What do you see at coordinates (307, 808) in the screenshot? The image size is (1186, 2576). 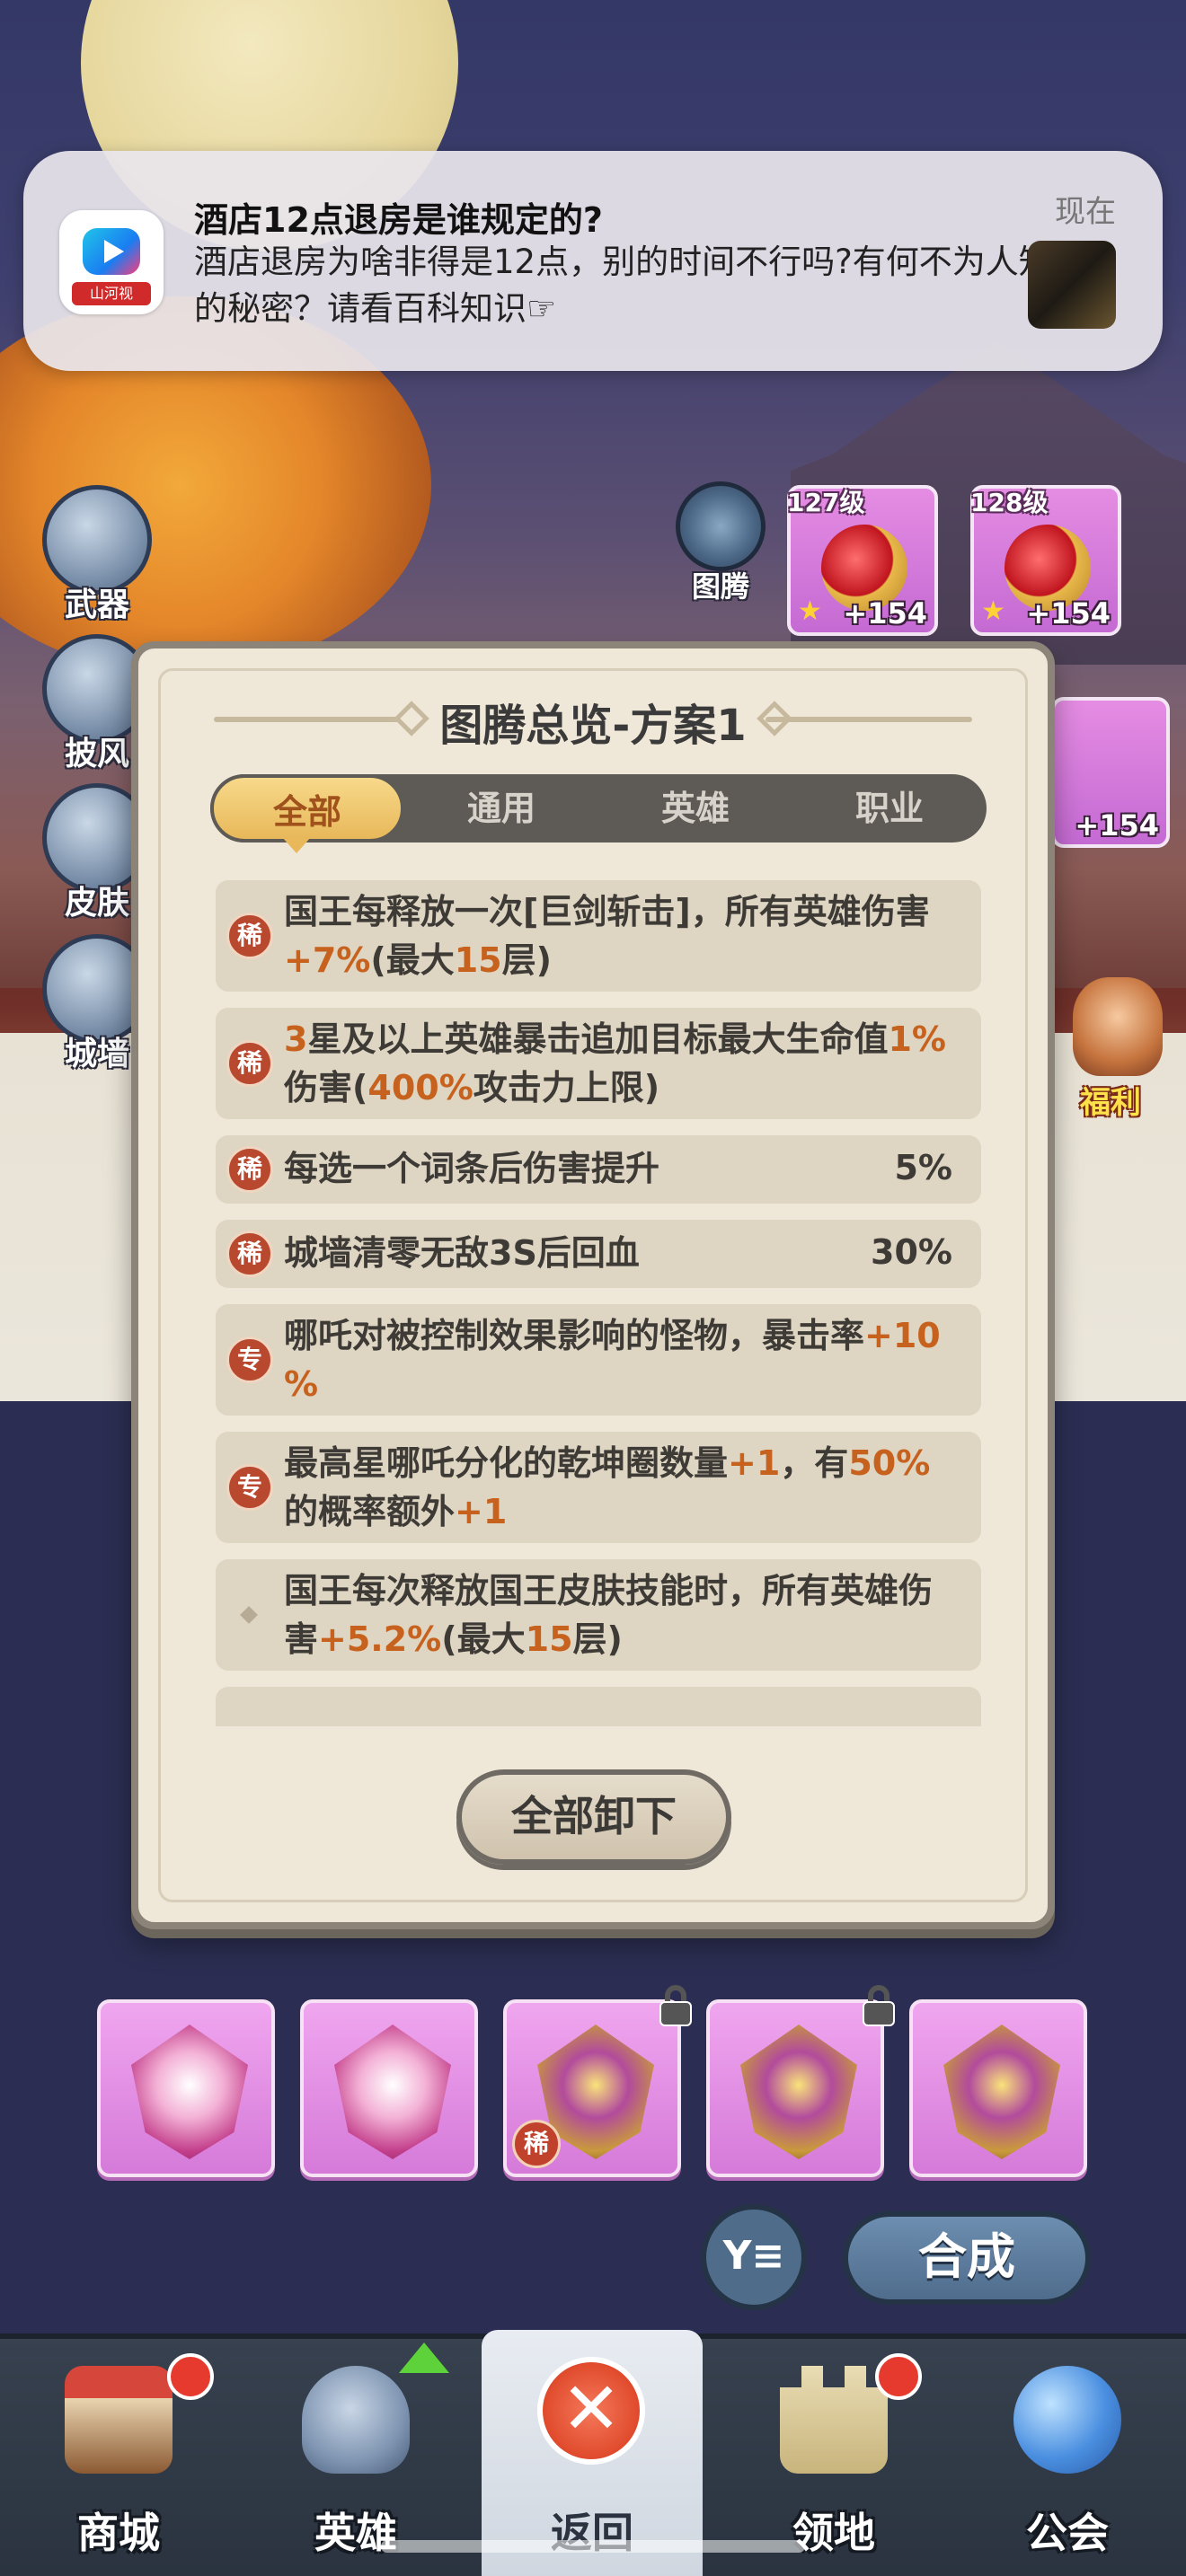 I see `tab-all: 全部` at bounding box center [307, 808].